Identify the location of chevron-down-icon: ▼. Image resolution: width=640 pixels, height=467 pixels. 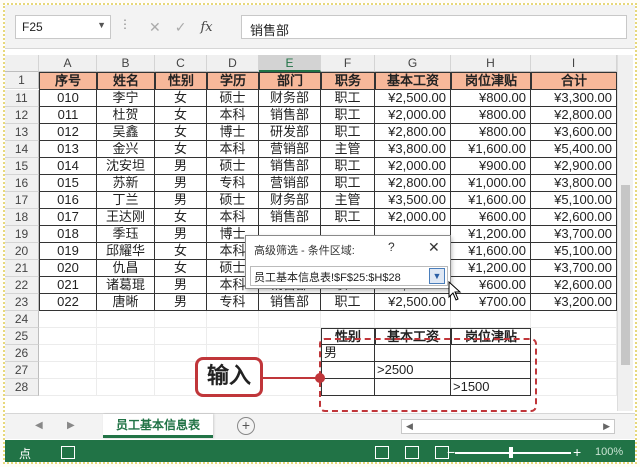
(101, 25).